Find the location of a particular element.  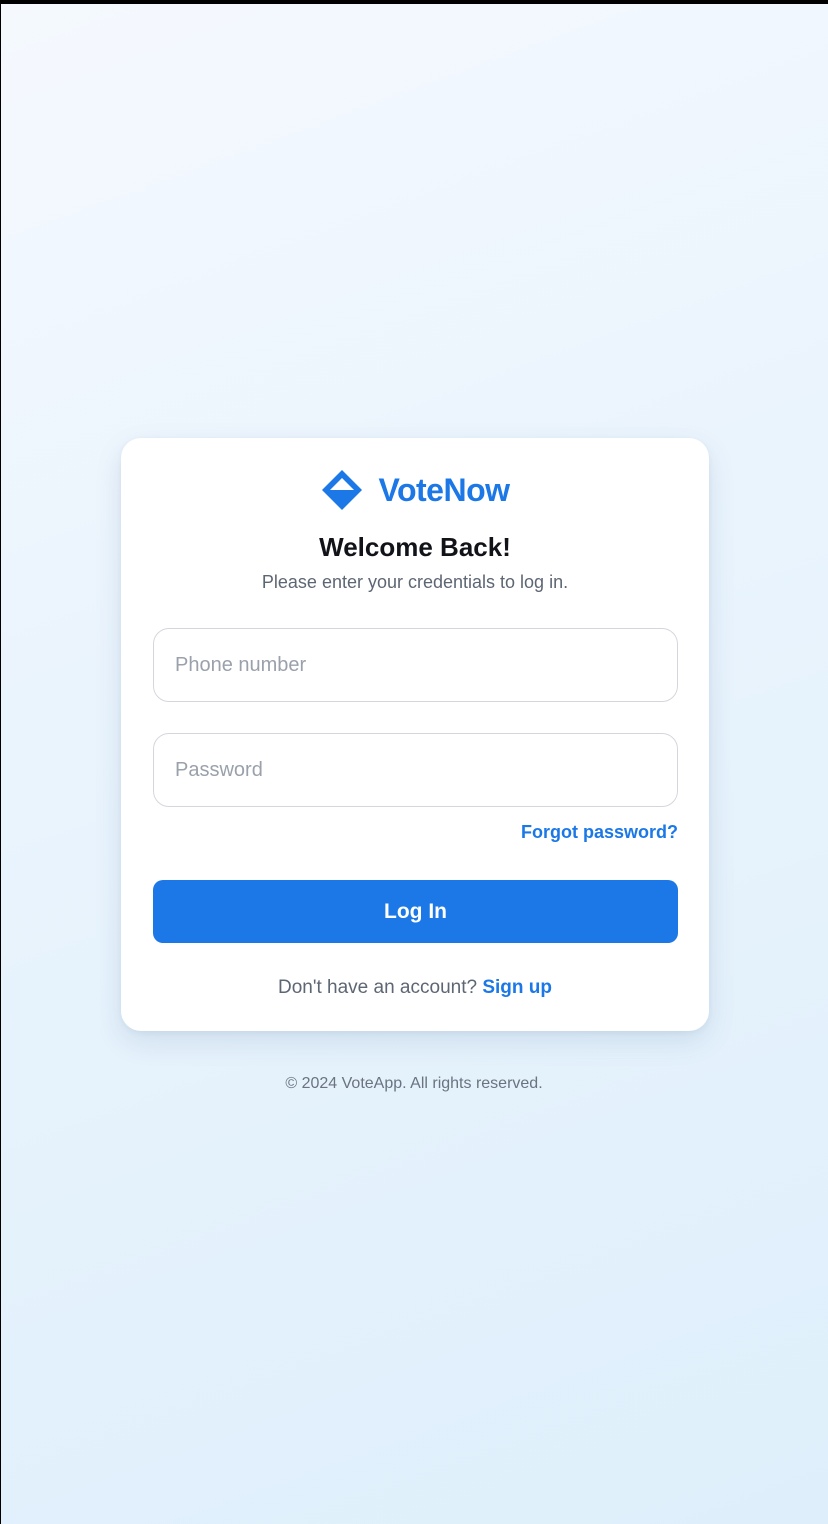

phone-number-input is located at coordinates (415, 665).